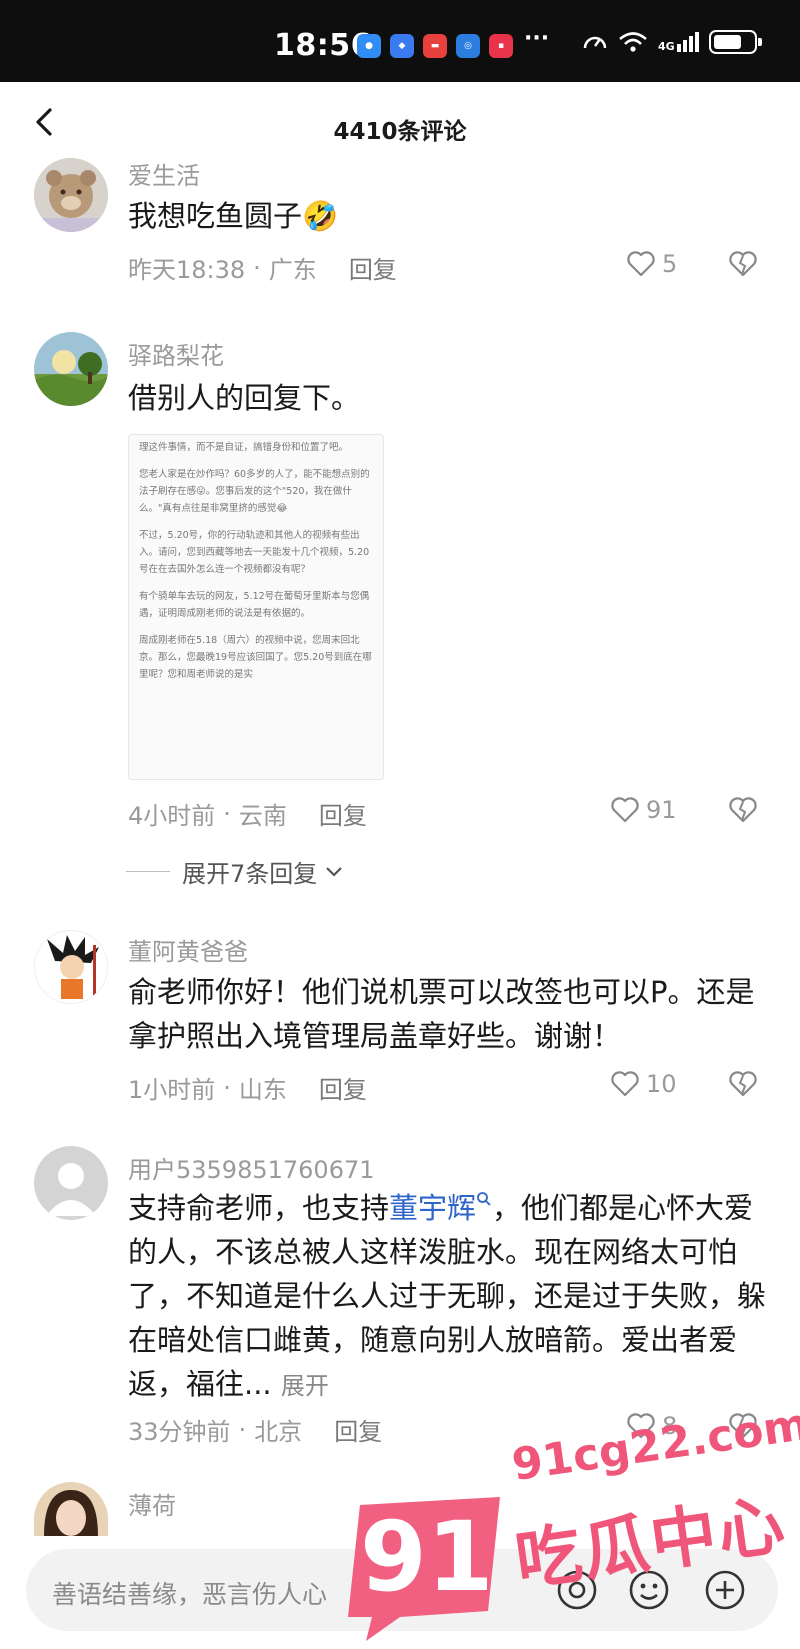 The image size is (800, 1649). I want to click on default-user-avatar-image, so click(71, 1183).